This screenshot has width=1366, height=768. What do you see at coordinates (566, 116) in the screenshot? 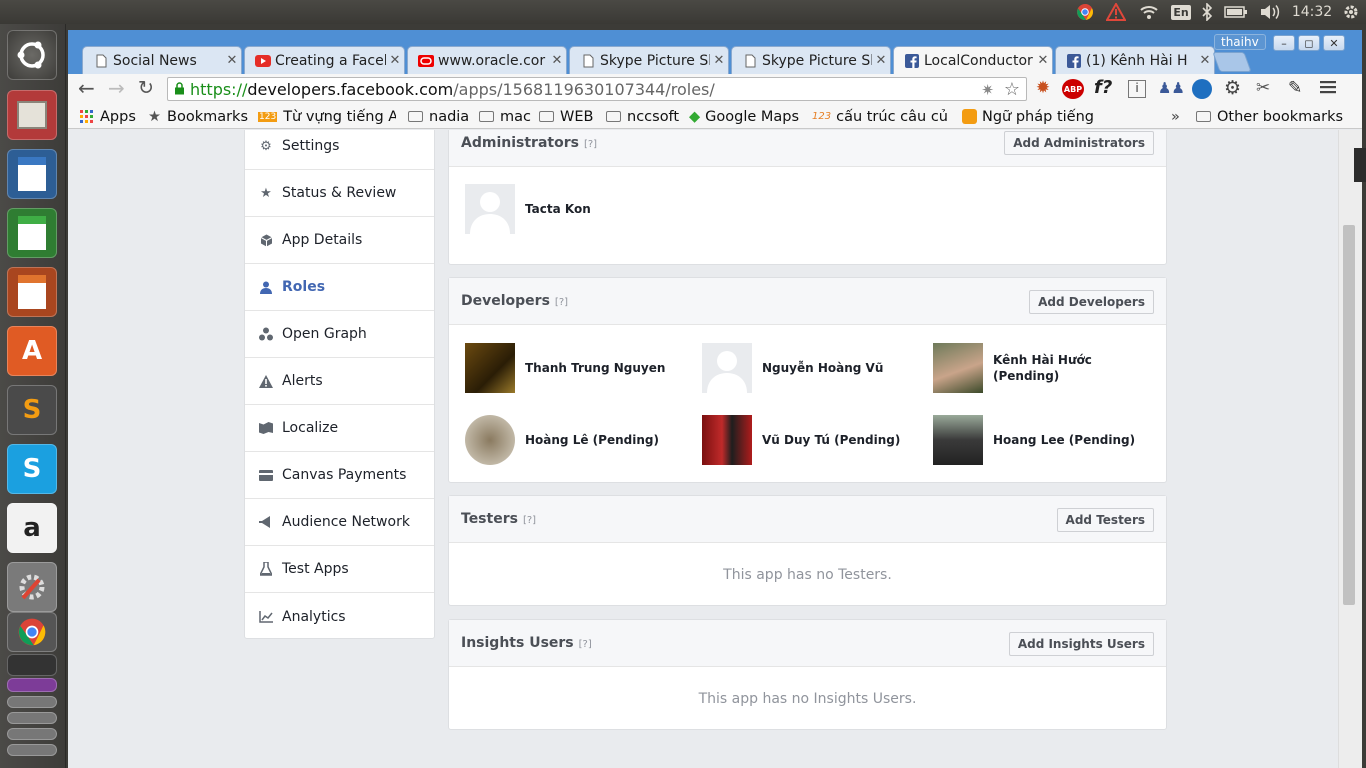
I see `bookmark-web: WEB` at bounding box center [566, 116].